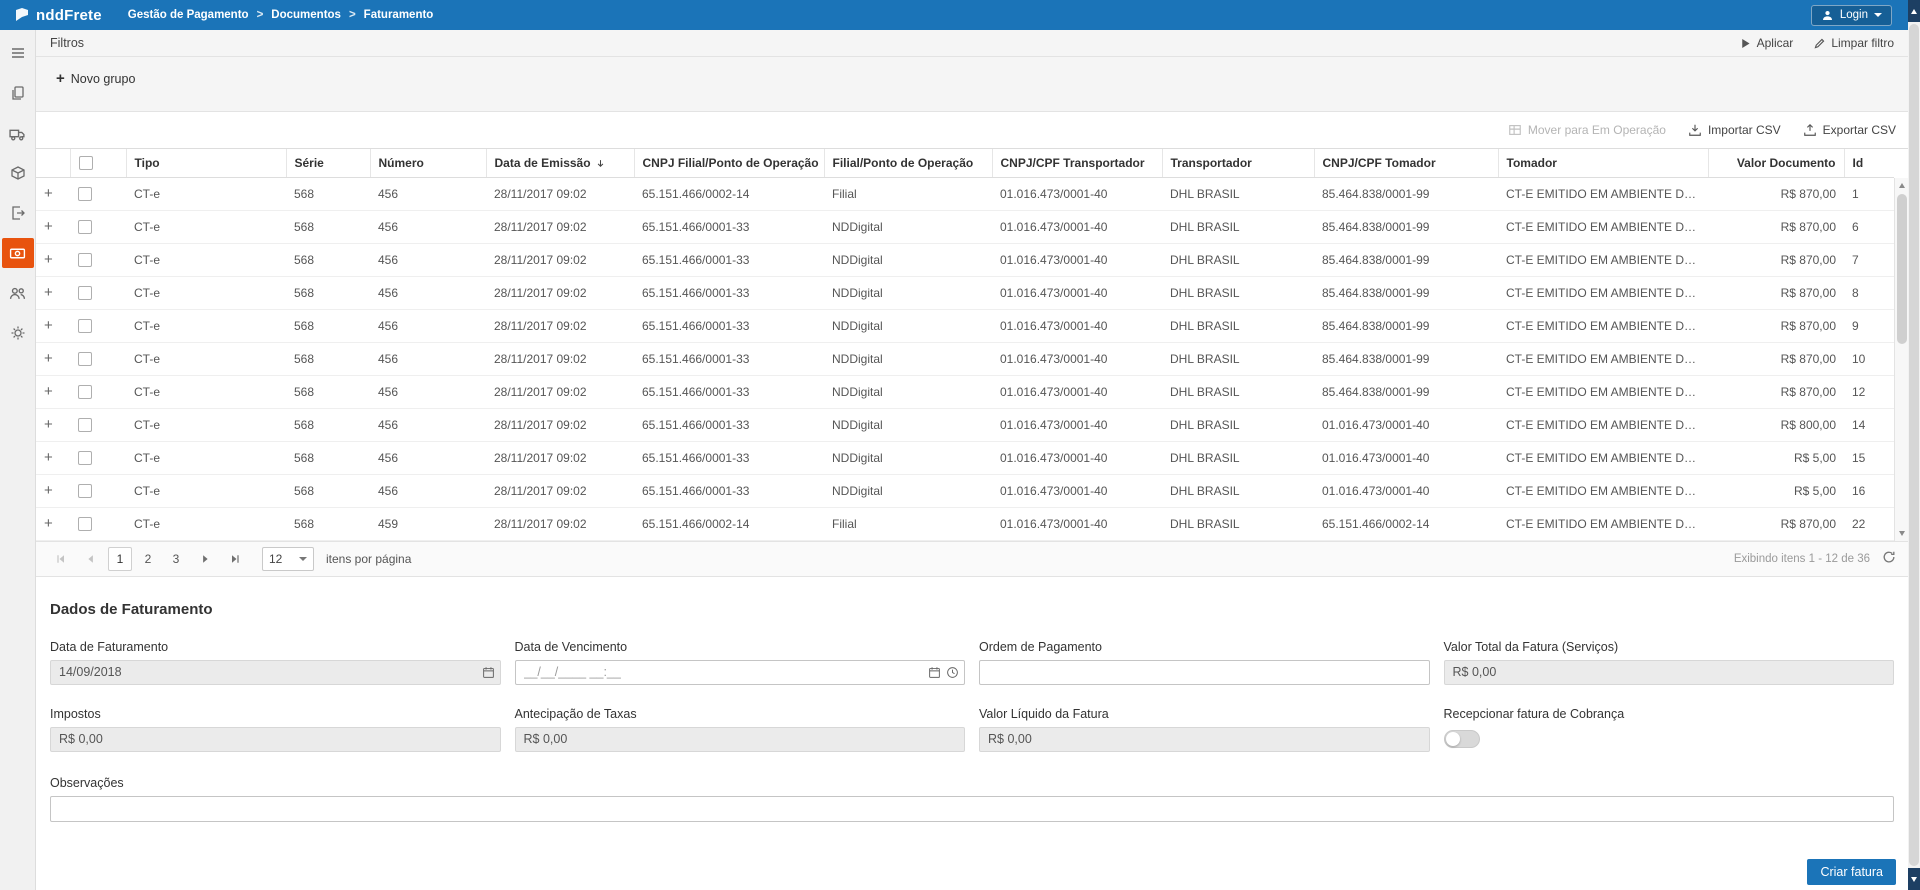 The width and height of the screenshot is (1920, 890). I want to click on app-logo: nddFrete, so click(58, 15).